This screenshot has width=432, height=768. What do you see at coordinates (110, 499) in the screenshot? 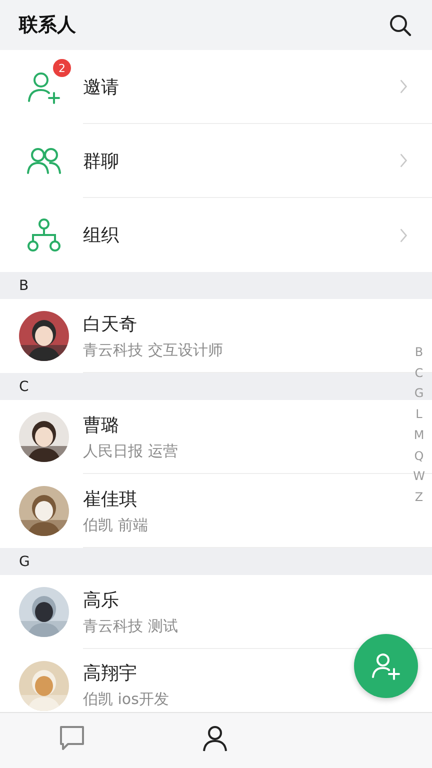
I see `contact-name: 崔佳琪` at bounding box center [110, 499].